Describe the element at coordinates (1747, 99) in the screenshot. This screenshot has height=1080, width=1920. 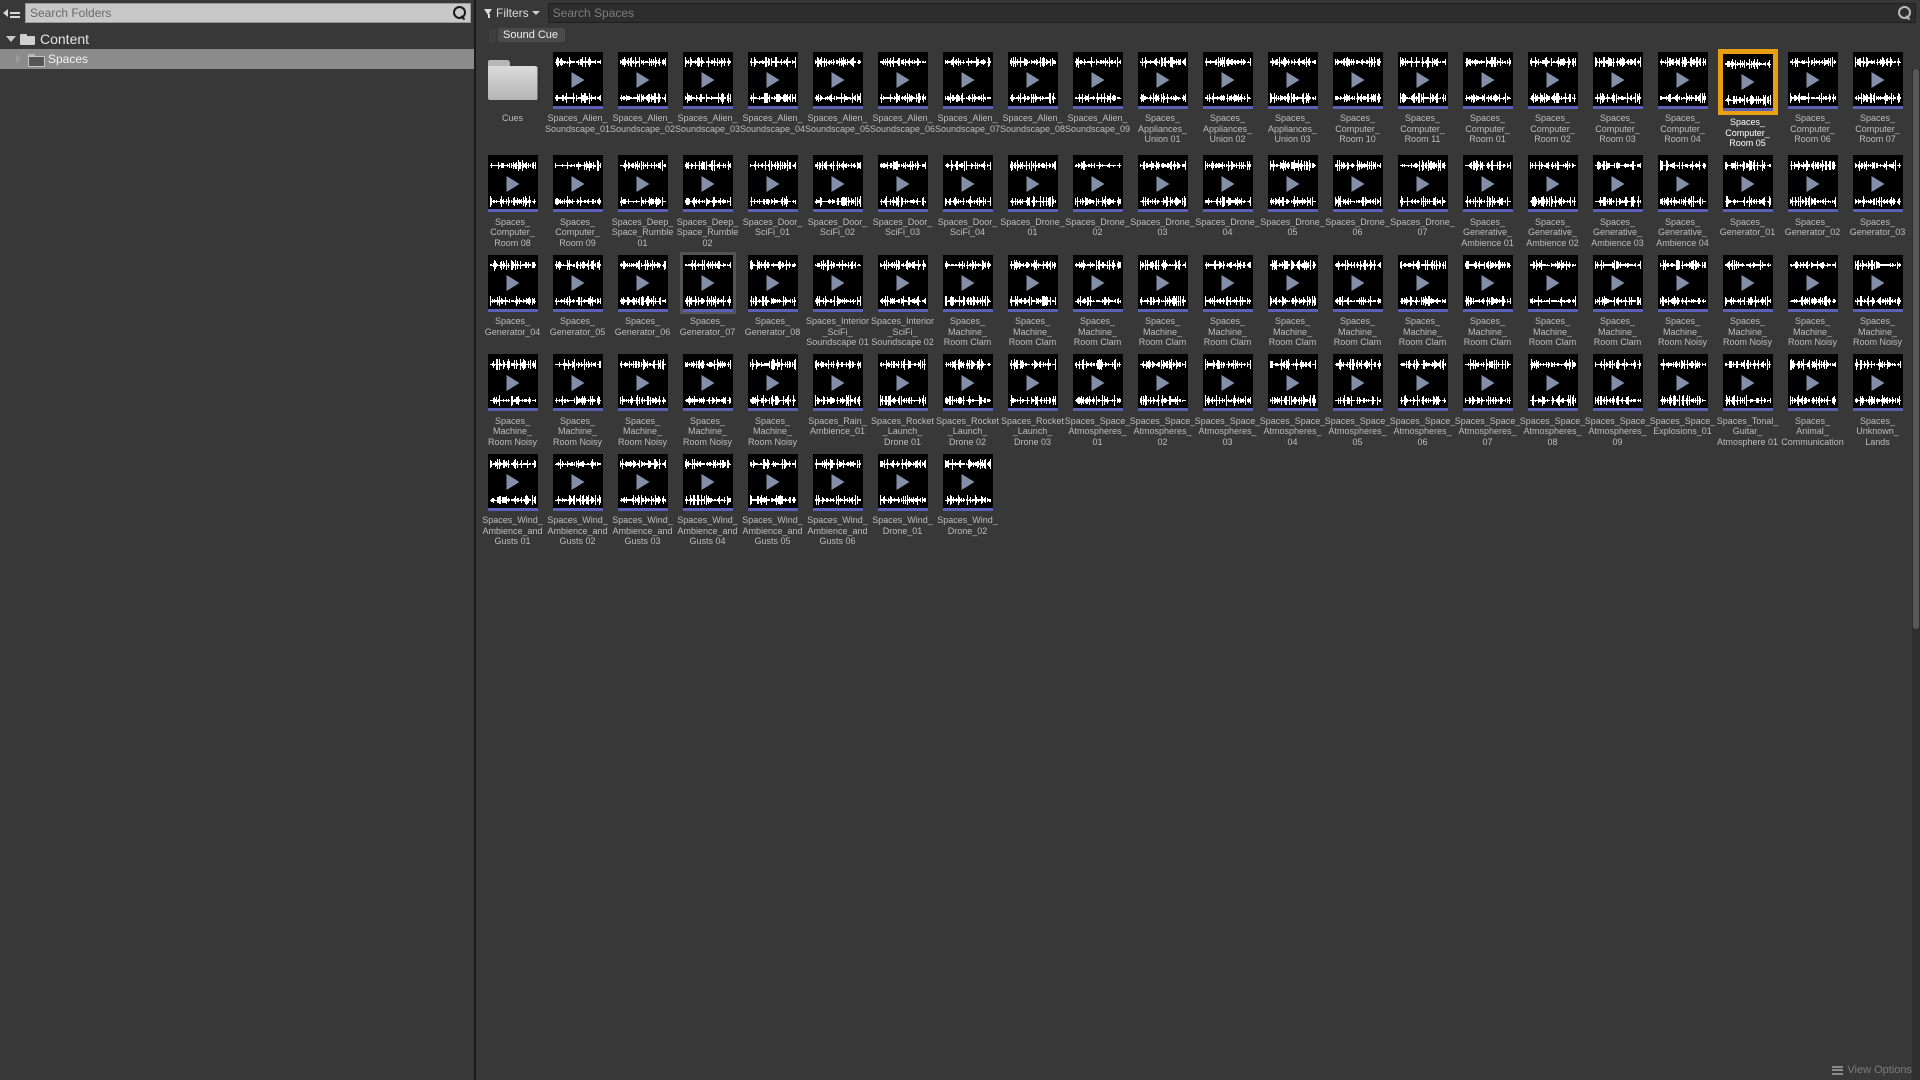
I see `asset-tile: Spaces_ Computer_ Room 05` at that location.